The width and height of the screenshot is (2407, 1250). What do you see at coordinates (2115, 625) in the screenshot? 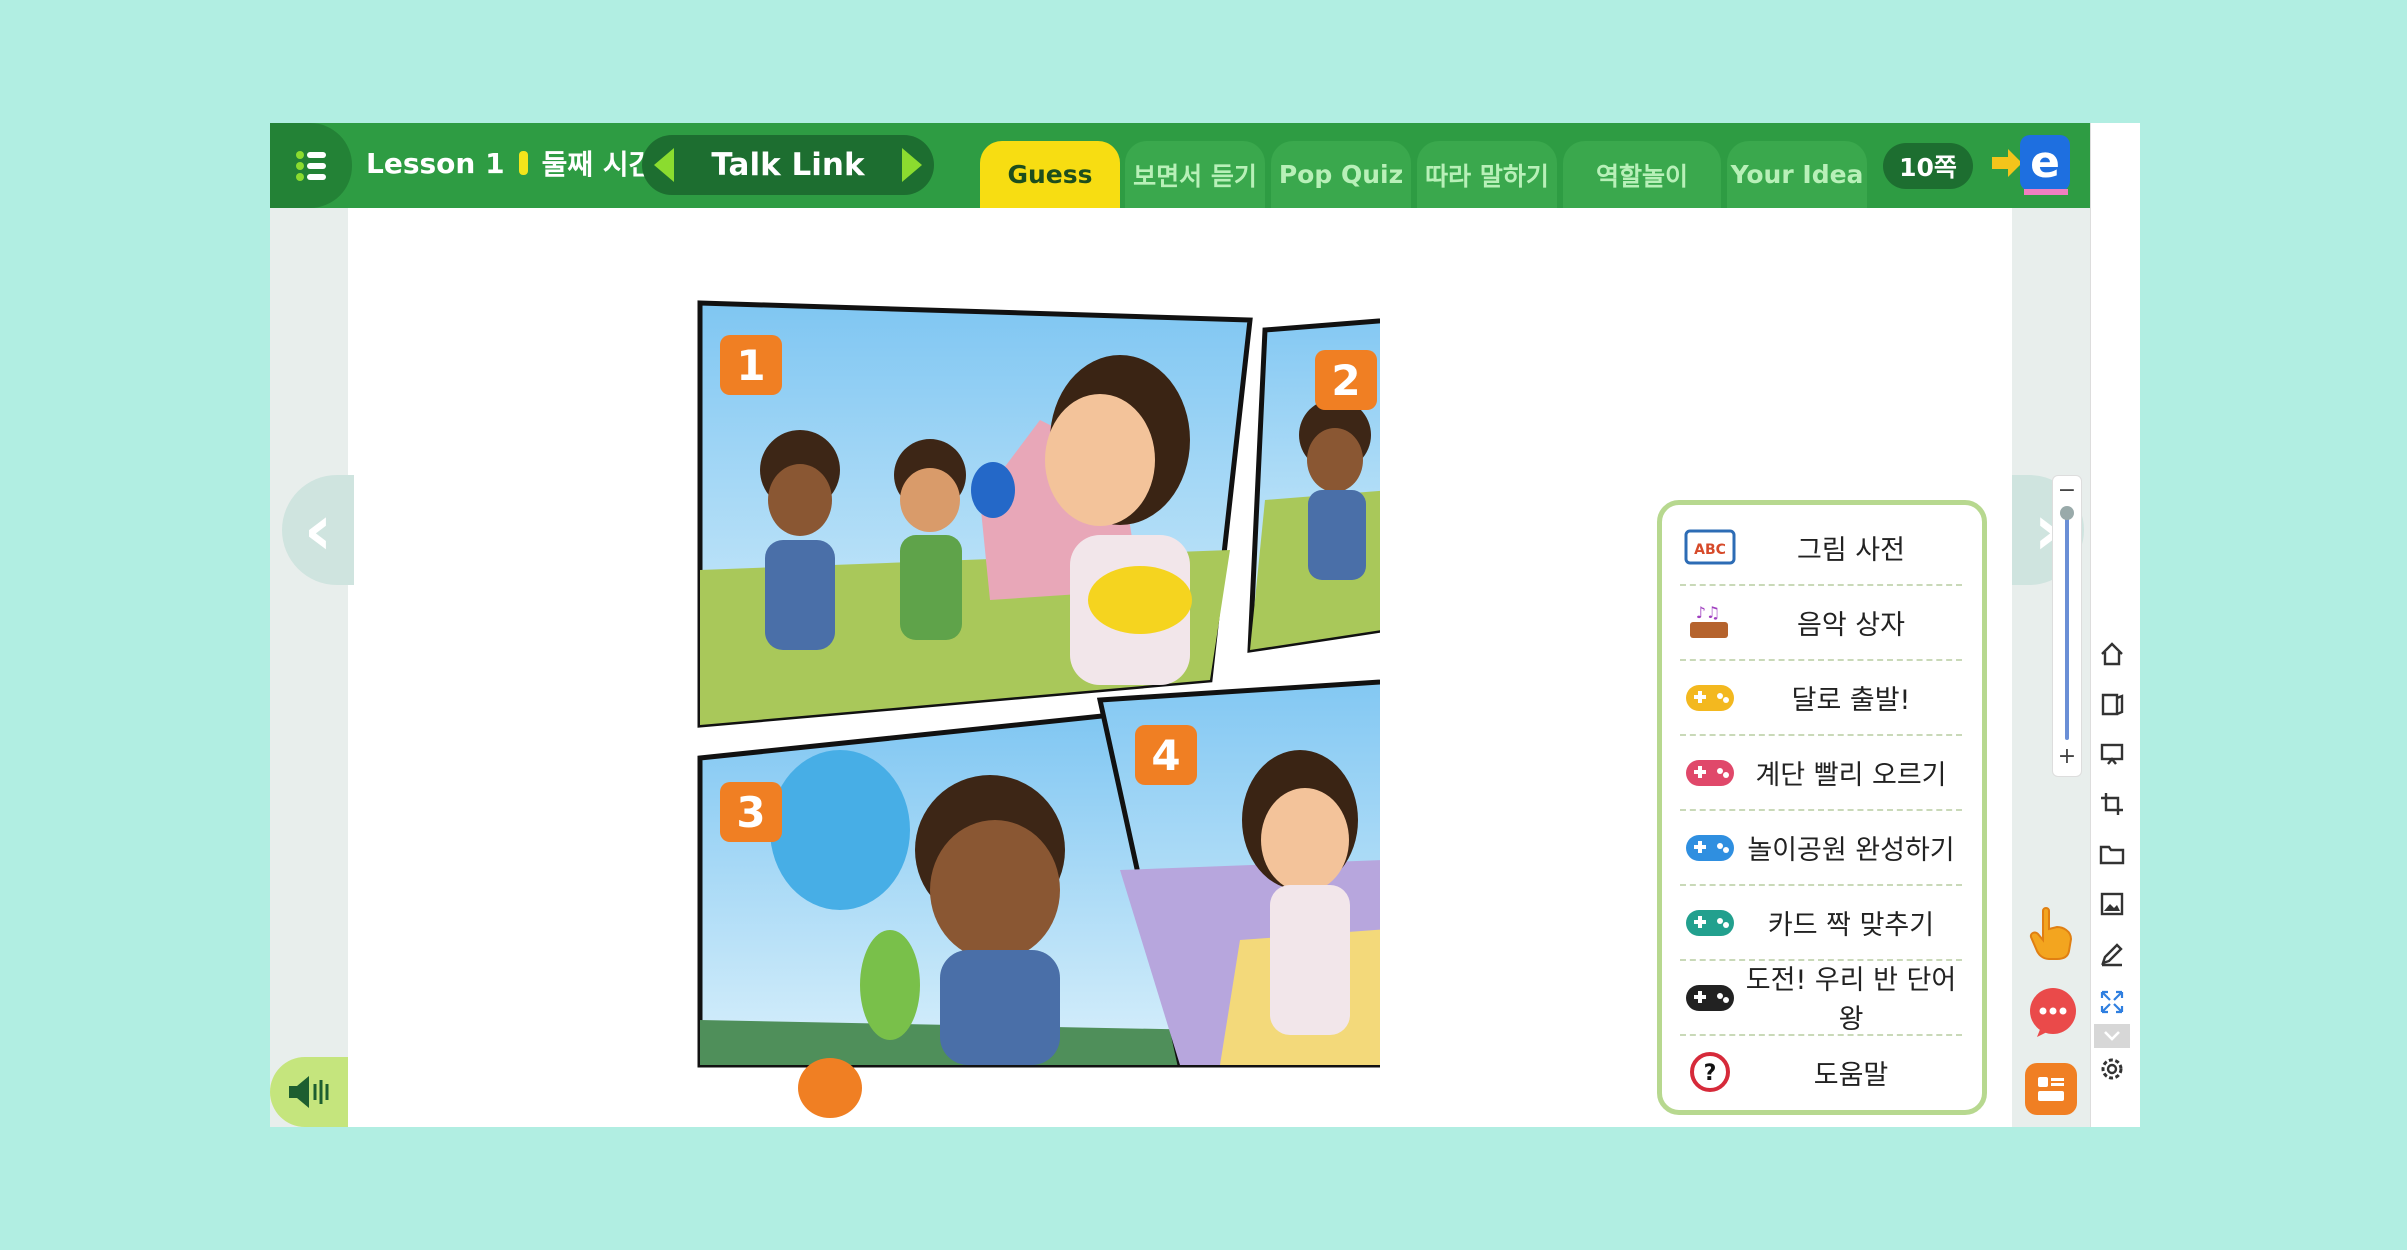
I see `tool-strip` at bounding box center [2115, 625].